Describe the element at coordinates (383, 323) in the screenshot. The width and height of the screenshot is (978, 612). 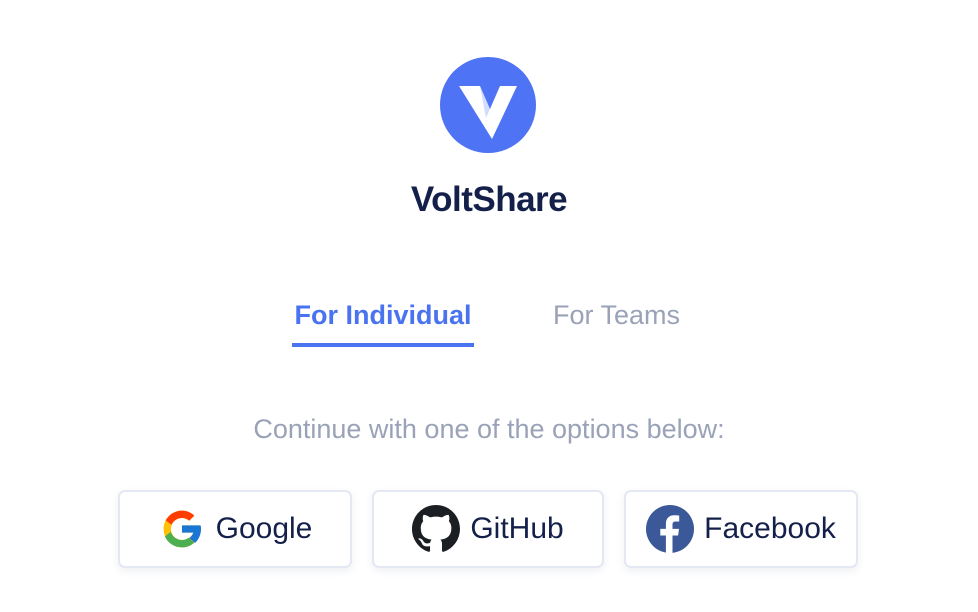
I see `tab-for-individual: For Individual` at that location.